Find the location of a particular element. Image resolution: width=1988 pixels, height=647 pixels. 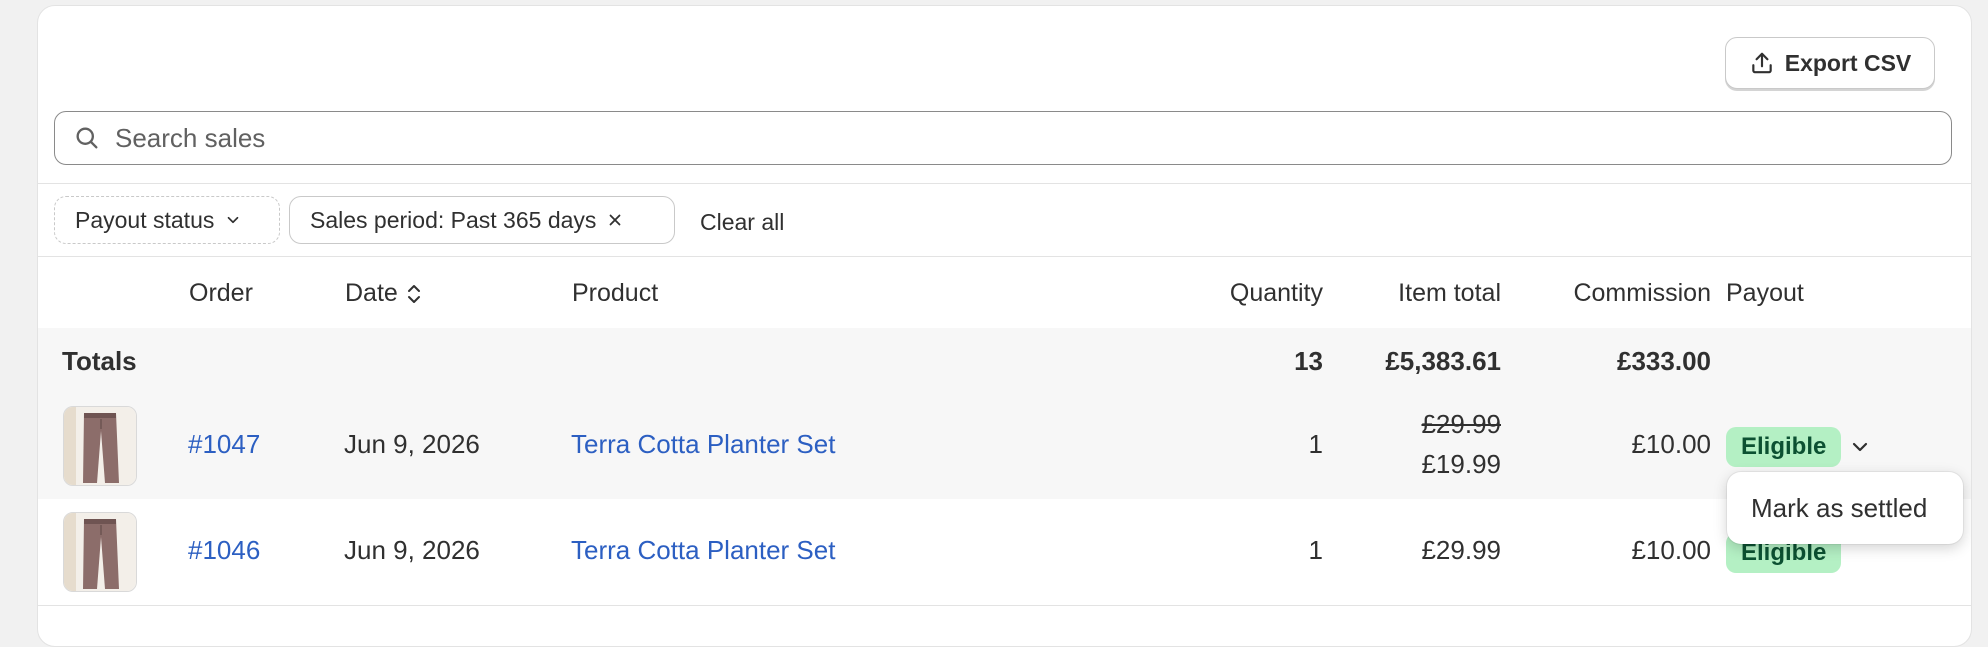

totals-label: Totals is located at coordinates (99, 361).